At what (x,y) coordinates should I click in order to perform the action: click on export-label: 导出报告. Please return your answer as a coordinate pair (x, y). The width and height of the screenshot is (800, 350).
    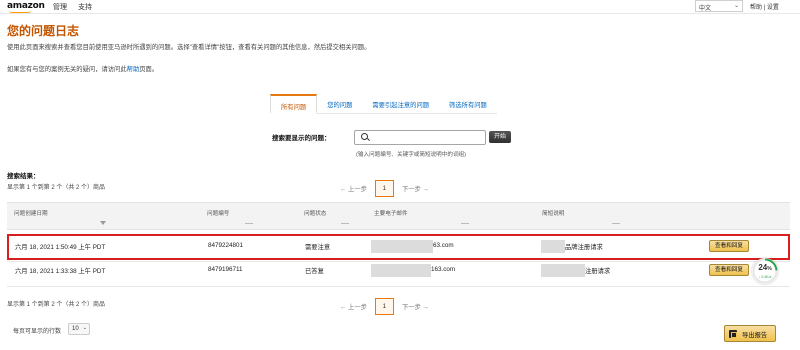
    Looking at the image, I should click on (755, 335).